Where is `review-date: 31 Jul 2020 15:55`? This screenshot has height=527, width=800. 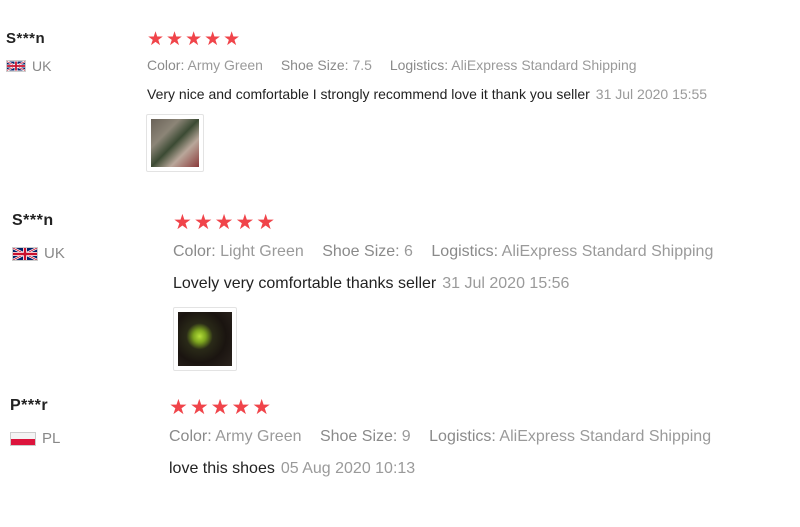 review-date: 31 Jul 2020 15:55 is located at coordinates (651, 94).